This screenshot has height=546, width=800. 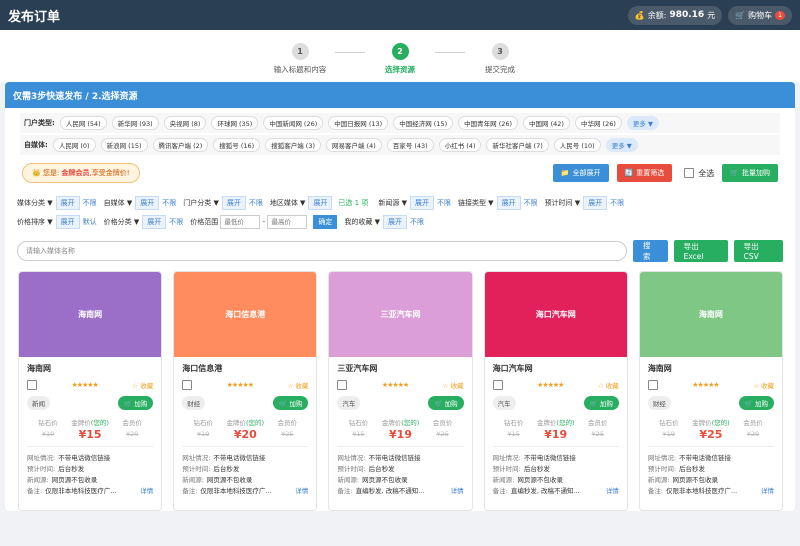 I want to click on portal-tag: 环球网 (35), so click(x=235, y=123).